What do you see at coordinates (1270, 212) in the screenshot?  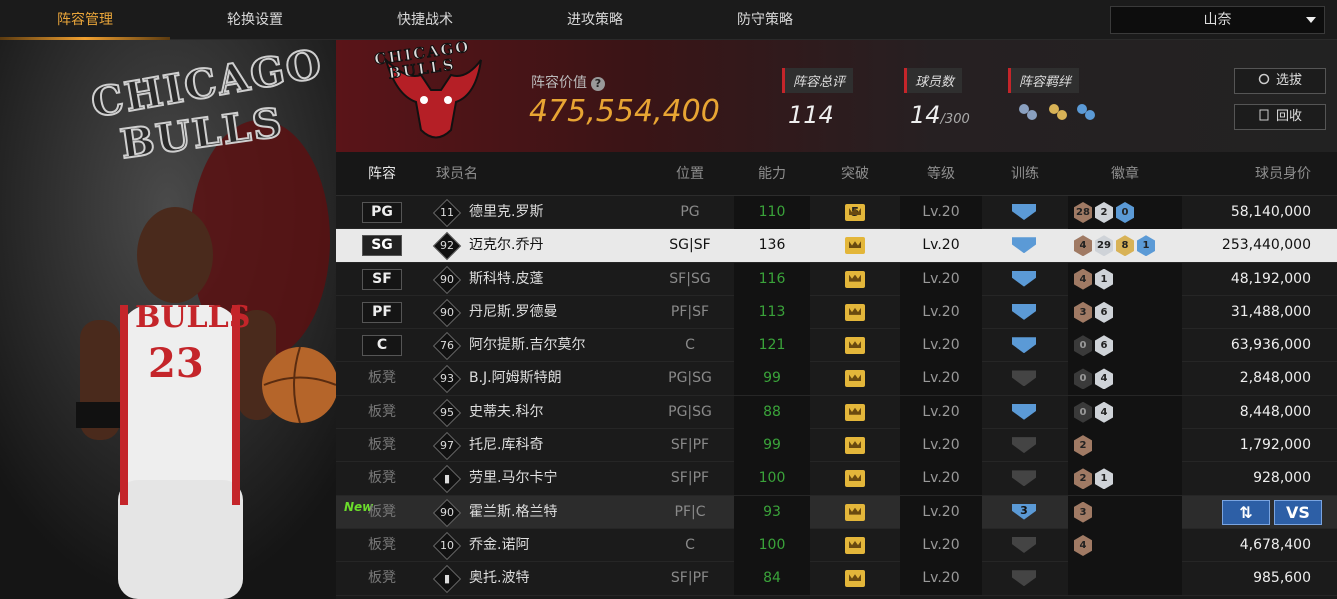 I see `player-value: 58,140,000` at bounding box center [1270, 212].